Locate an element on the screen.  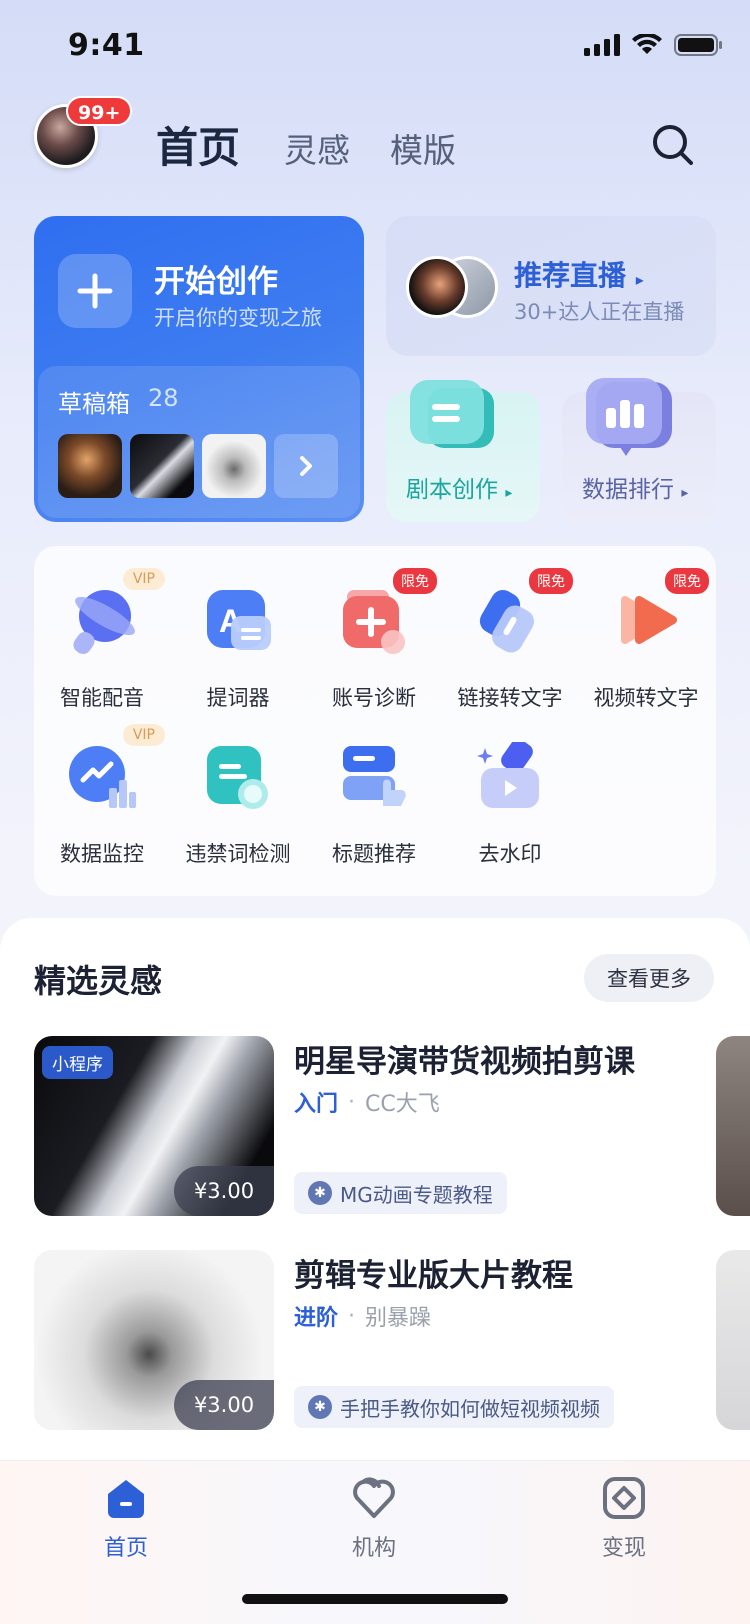
ranking-icon is located at coordinates (629, 417).